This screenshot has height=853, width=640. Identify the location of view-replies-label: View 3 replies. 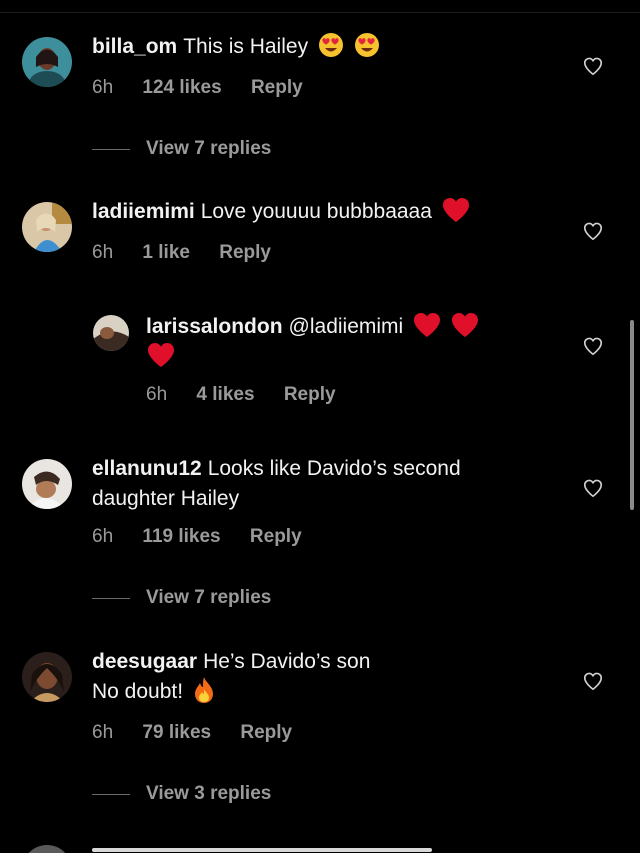
(209, 793).